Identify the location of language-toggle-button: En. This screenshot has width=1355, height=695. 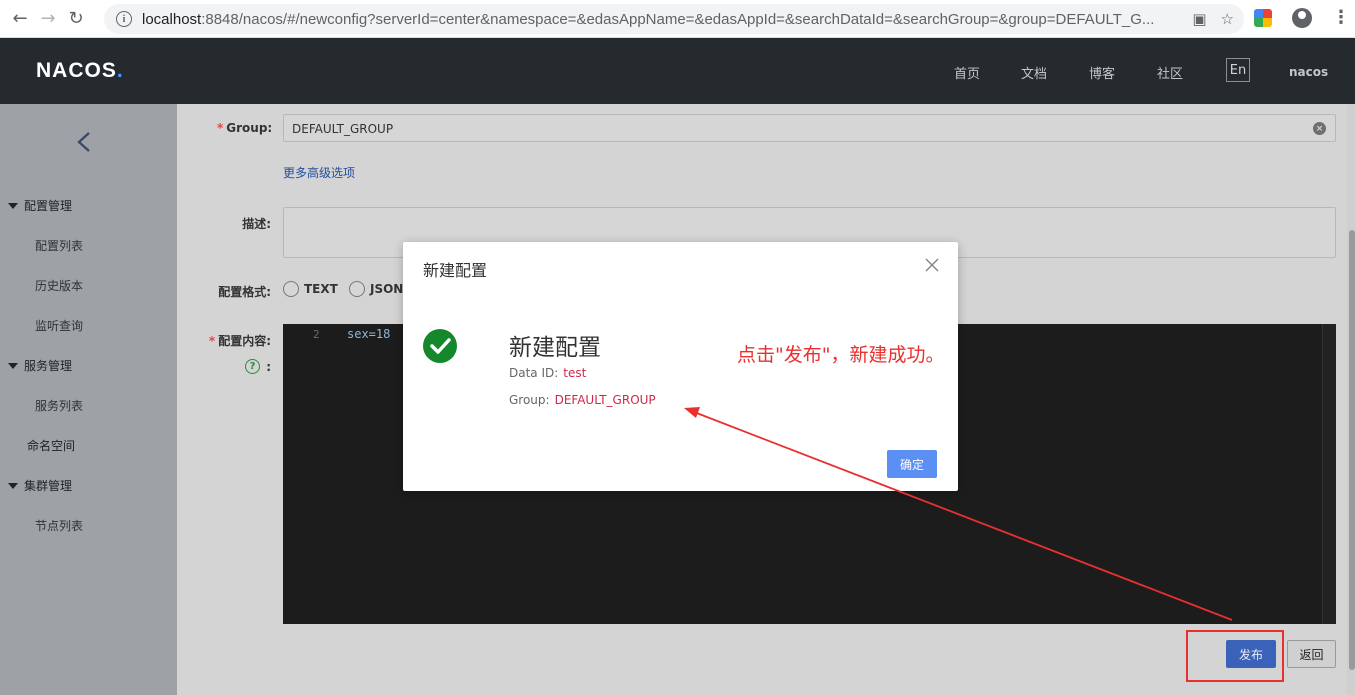
(1238, 70).